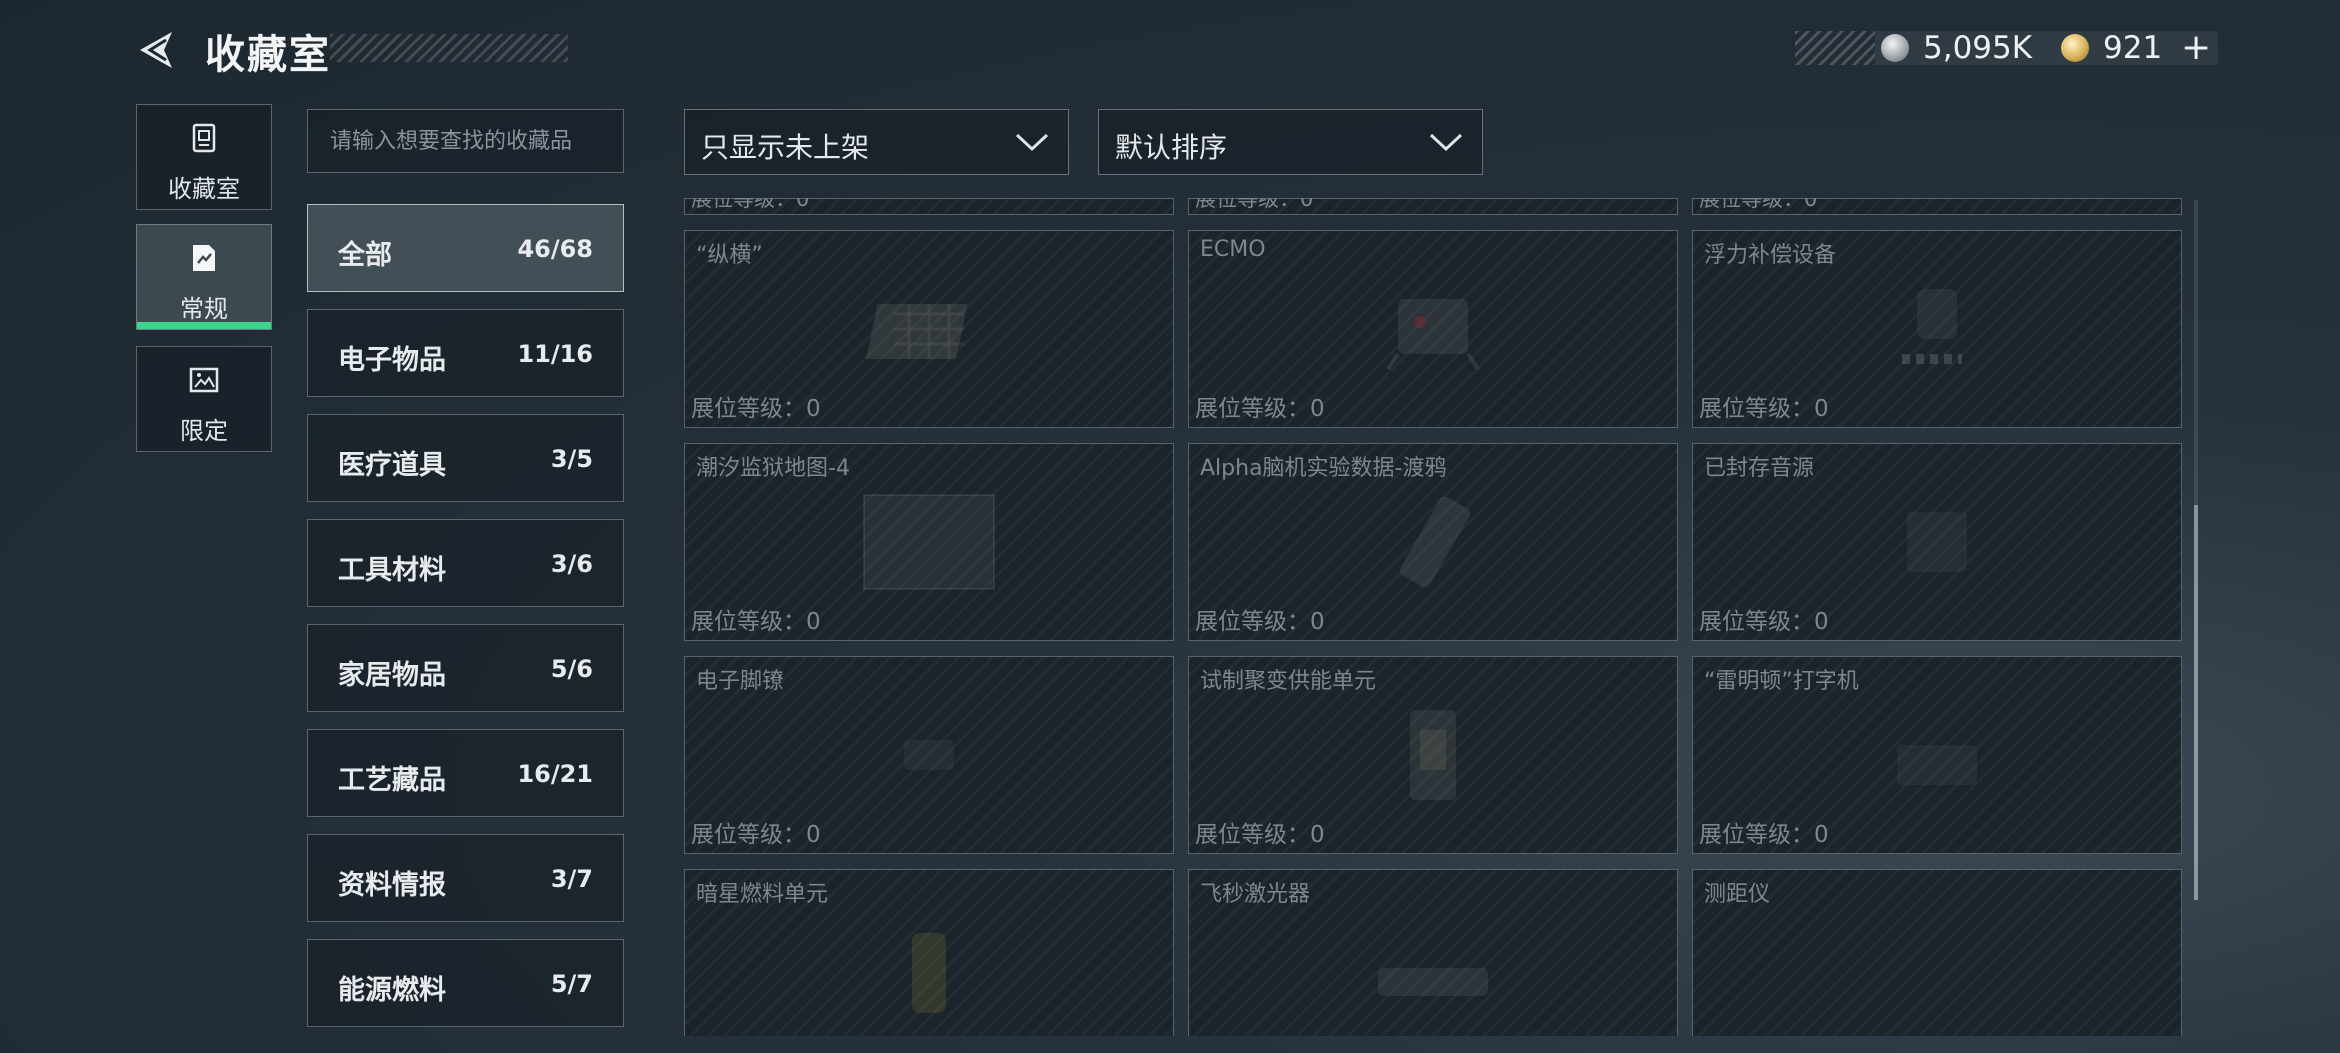 This screenshot has width=2340, height=1053. Describe the element at coordinates (204, 189) in the screenshot. I see `side-tab-label: 收藏室` at that location.